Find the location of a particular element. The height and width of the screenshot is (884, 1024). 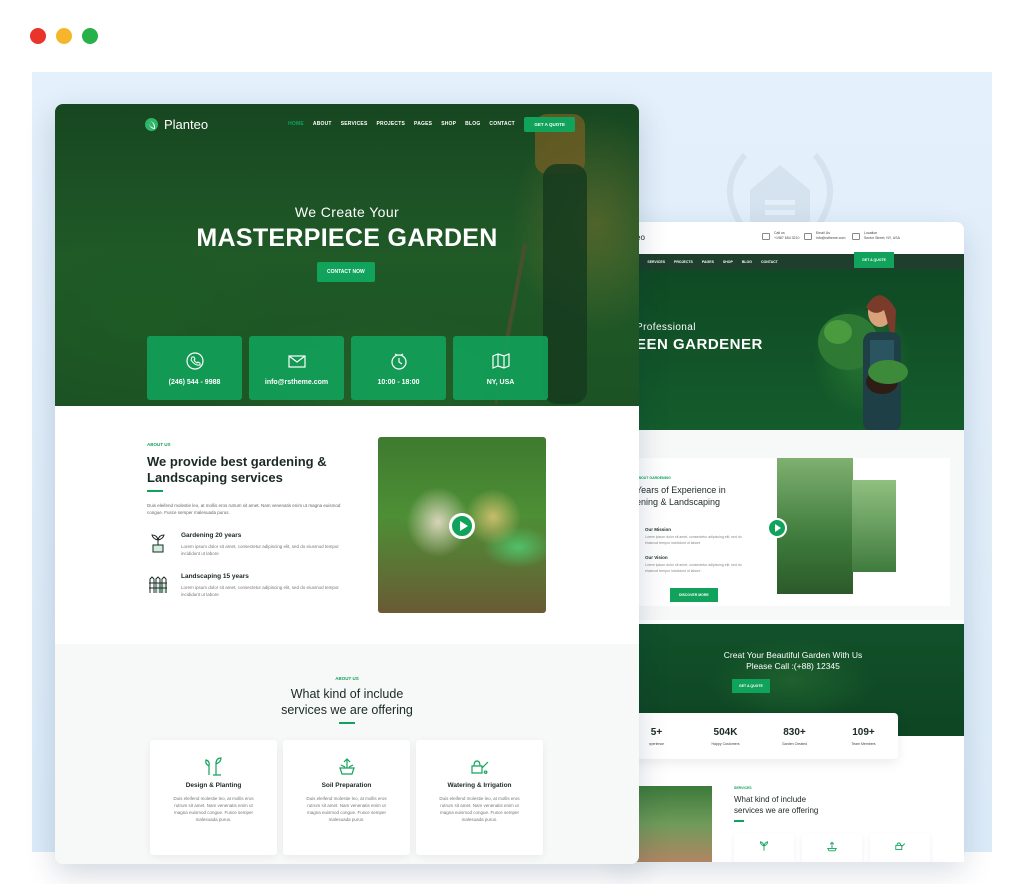

nav-item: BLOG is located at coordinates (747, 262).